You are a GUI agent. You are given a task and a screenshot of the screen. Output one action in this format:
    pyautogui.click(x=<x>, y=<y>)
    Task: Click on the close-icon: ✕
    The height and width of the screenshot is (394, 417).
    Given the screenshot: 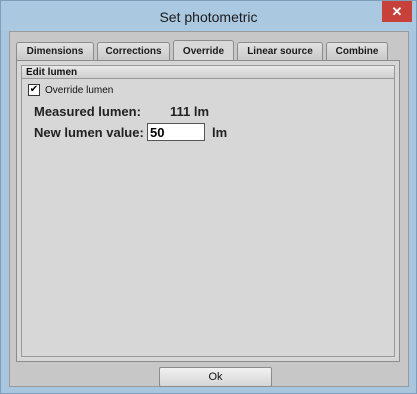 What is the action you would take?
    pyautogui.click(x=397, y=11)
    